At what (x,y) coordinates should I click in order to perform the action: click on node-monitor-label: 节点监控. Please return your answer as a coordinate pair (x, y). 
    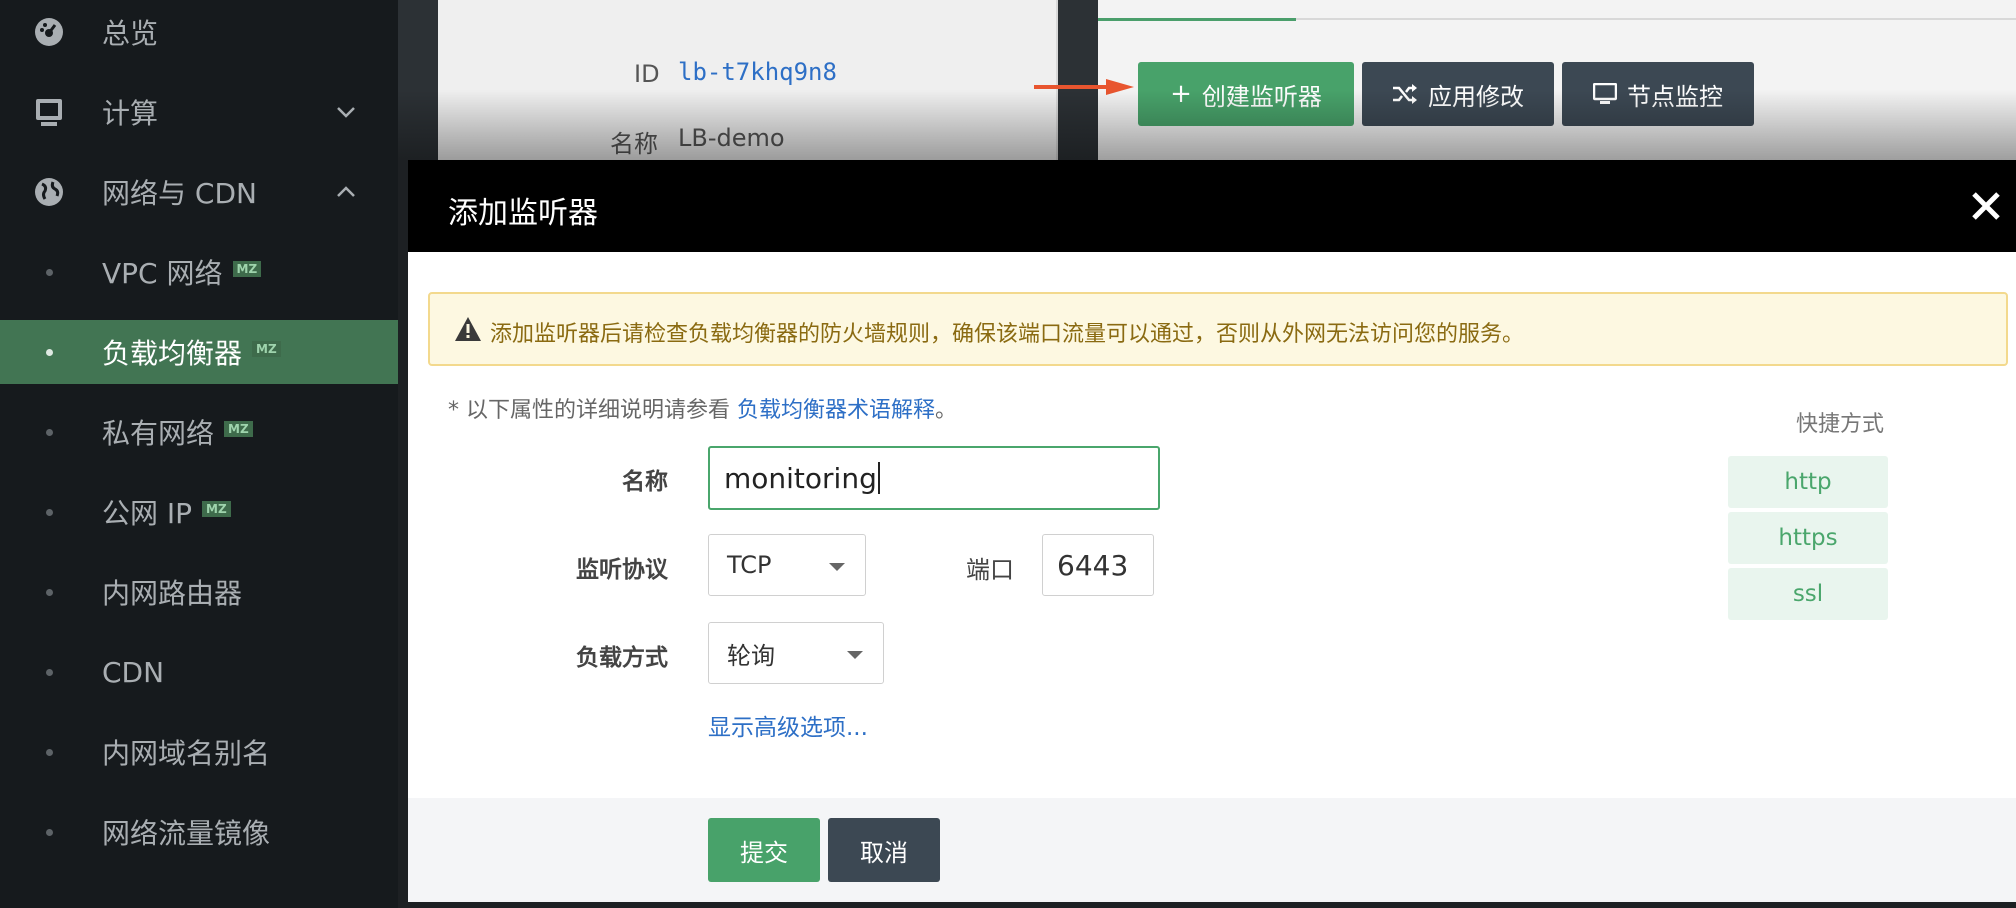
    Looking at the image, I should click on (1675, 96).